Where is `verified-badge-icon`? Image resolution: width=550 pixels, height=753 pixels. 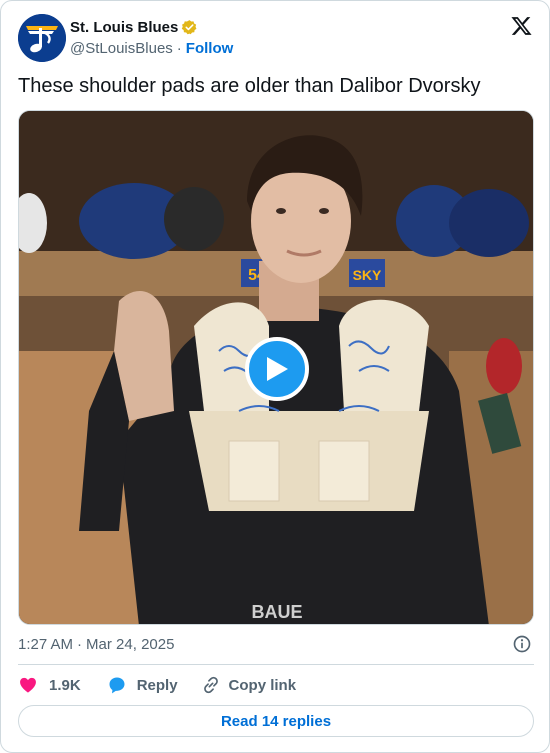
verified-badge-icon is located at coordinates (189, 26).